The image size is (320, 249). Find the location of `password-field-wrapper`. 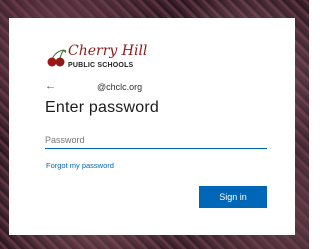

password-field-wrapper is located at coordinates (156, 139).